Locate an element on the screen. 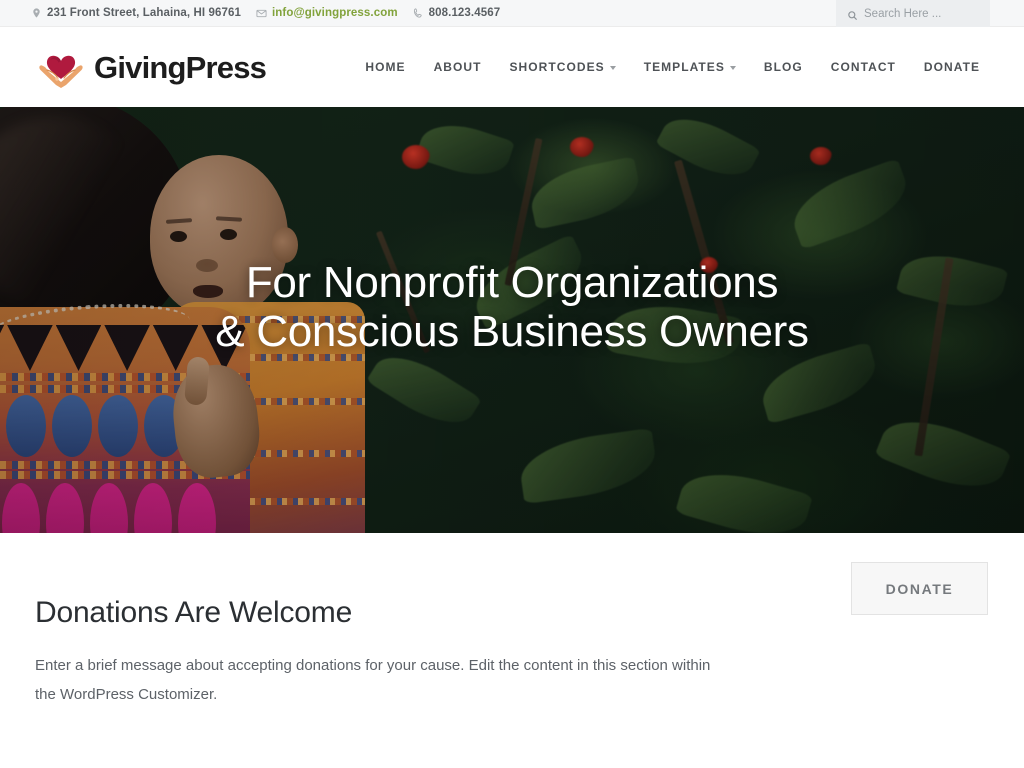  nav-label: ABOUT is located at coordinates (457, 67).